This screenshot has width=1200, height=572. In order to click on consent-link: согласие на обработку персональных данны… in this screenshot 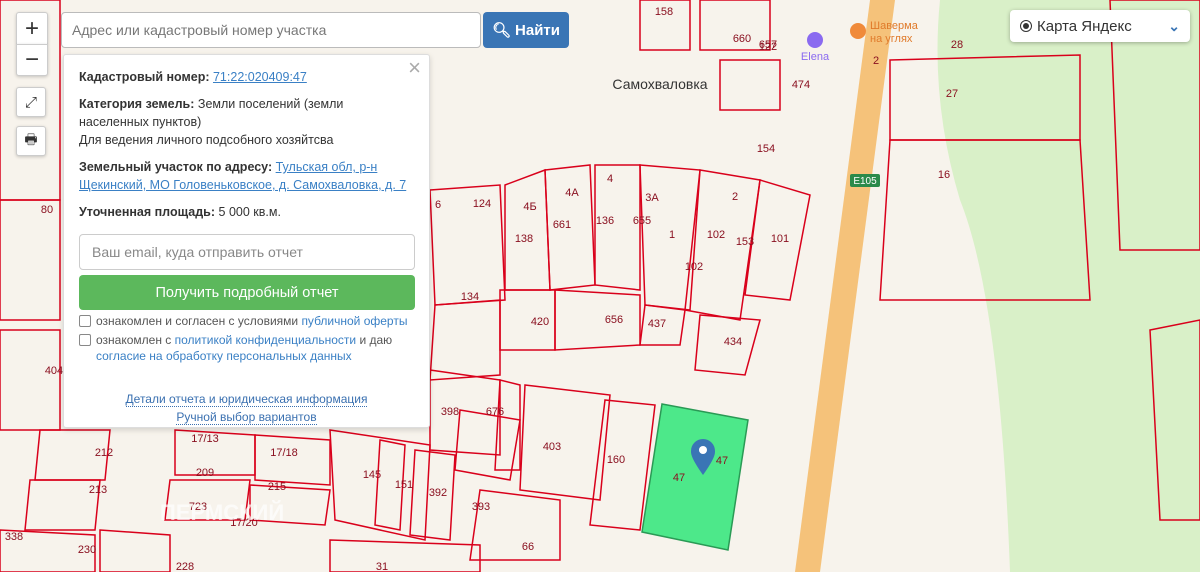, I will do `click(224, 356)`.